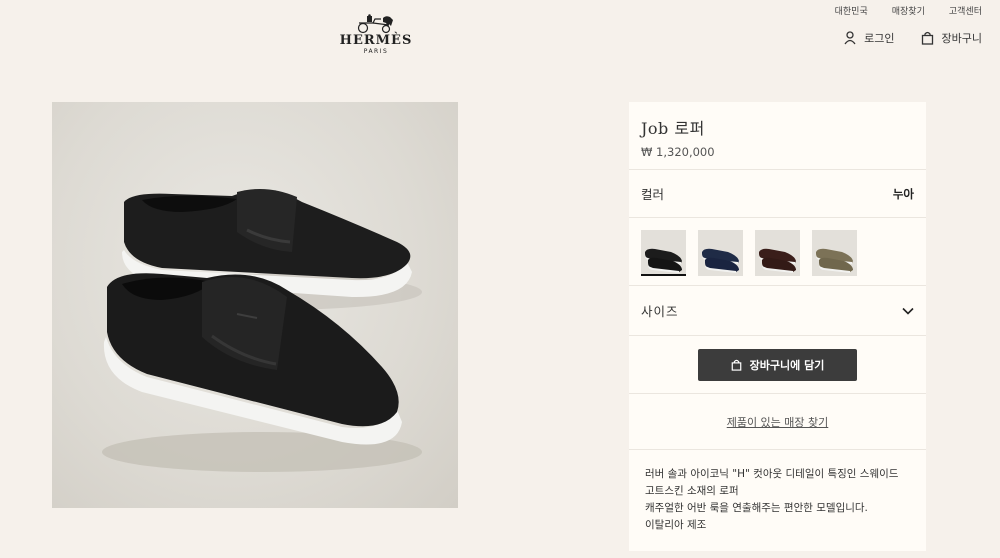 Image resolution: width=1000 pixels, height=558 pixels. What do you see at coordinates (676, 525) in the screenshot?
I see `description-line: 이탈리아 제조` at bounding box center [676, 525].